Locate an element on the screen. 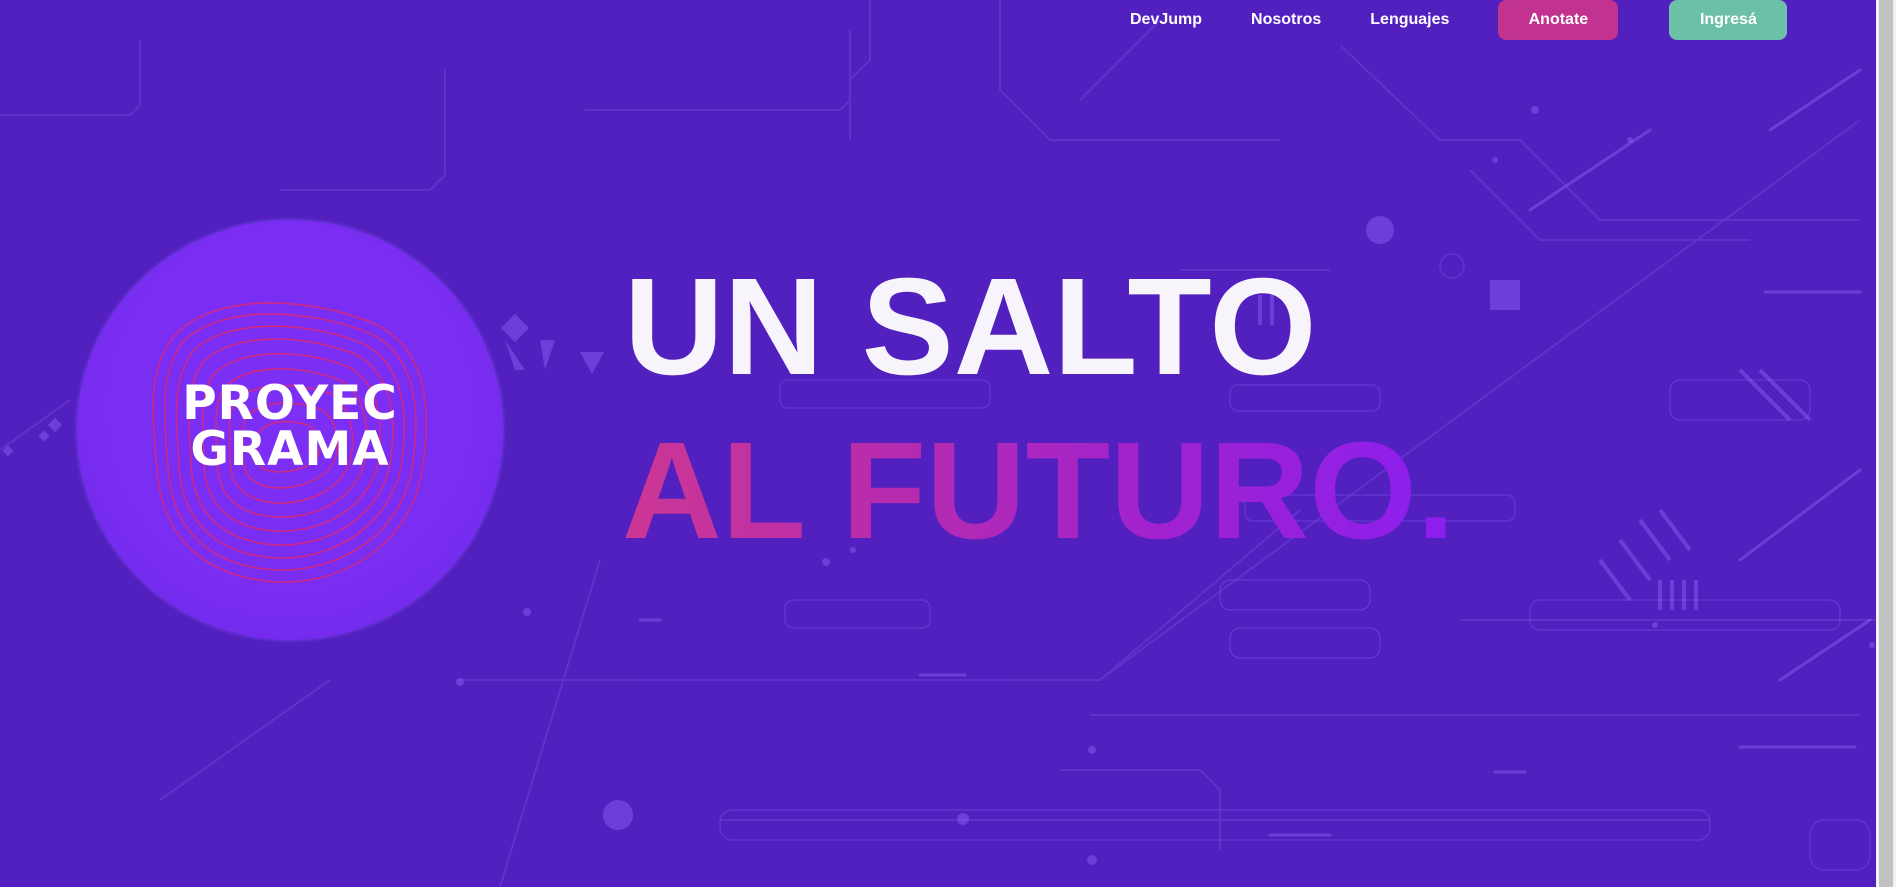  proyecgrama-logo: PROYEC GRAMA is located at coordinates (290, 430).